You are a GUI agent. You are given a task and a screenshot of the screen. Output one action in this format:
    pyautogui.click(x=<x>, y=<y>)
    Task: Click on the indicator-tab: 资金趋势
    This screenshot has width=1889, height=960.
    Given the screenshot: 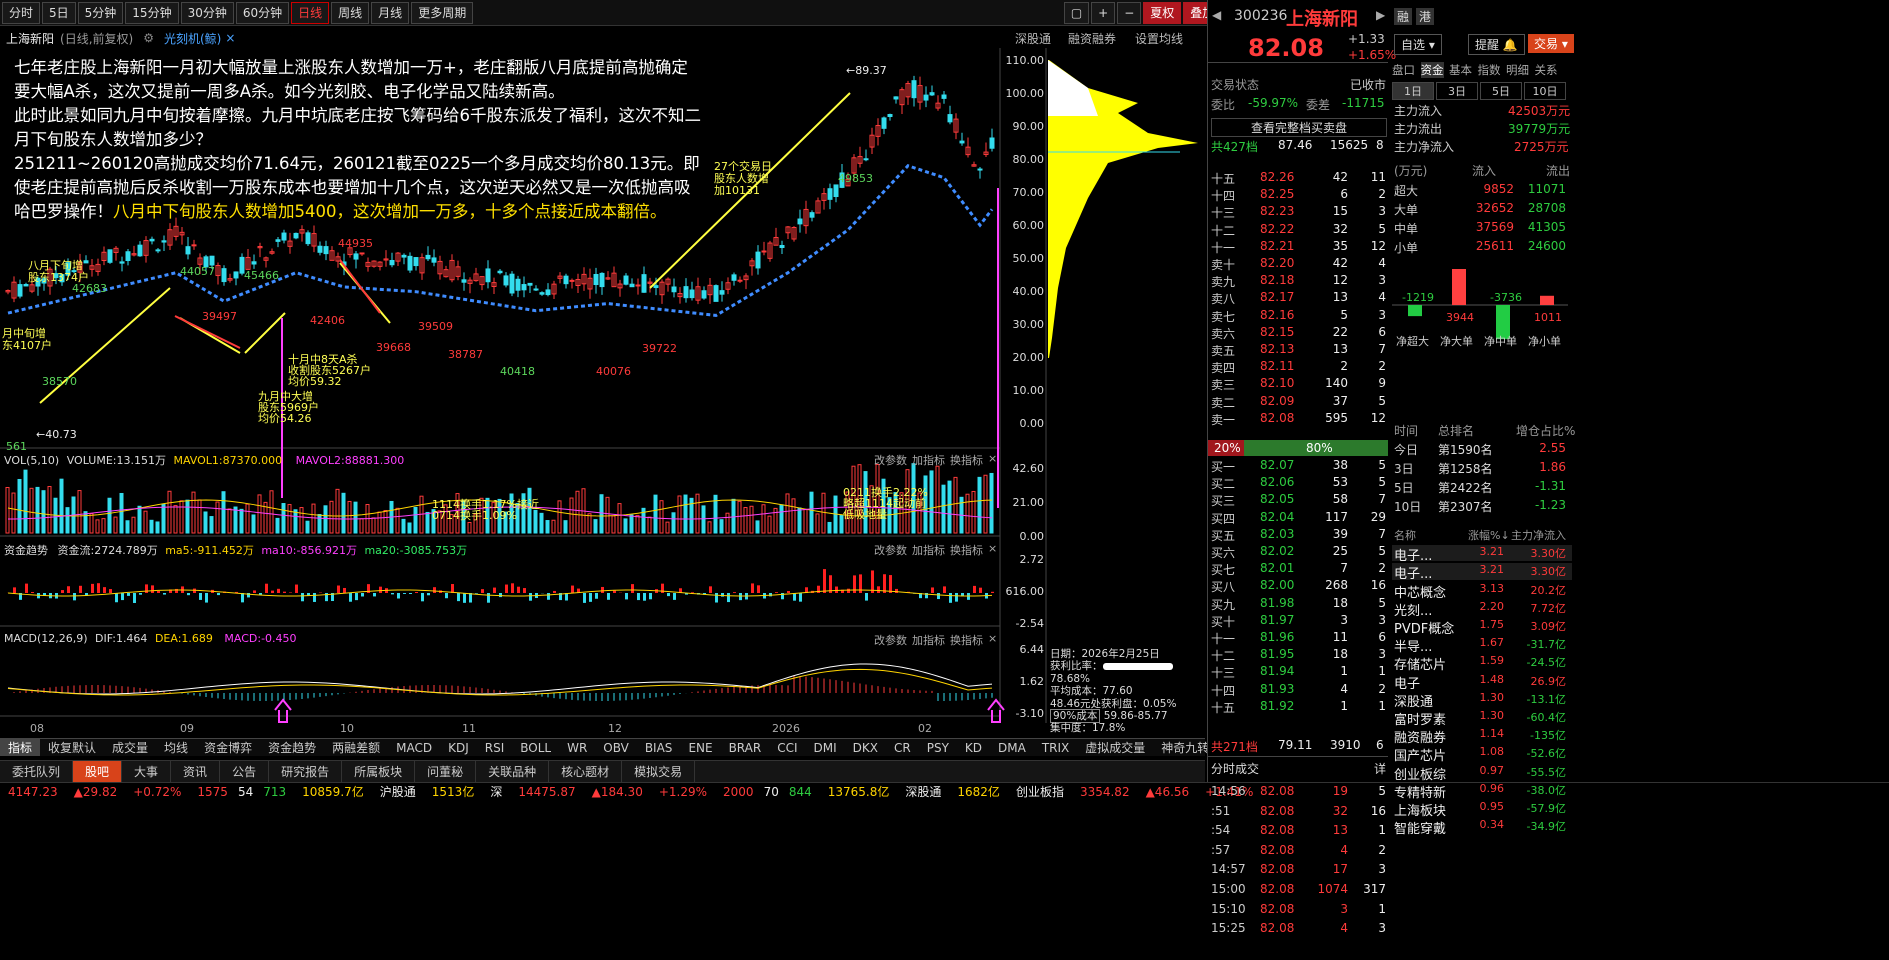 What is the action you would take?
    pyautogui.click(x=292, y=747)
    